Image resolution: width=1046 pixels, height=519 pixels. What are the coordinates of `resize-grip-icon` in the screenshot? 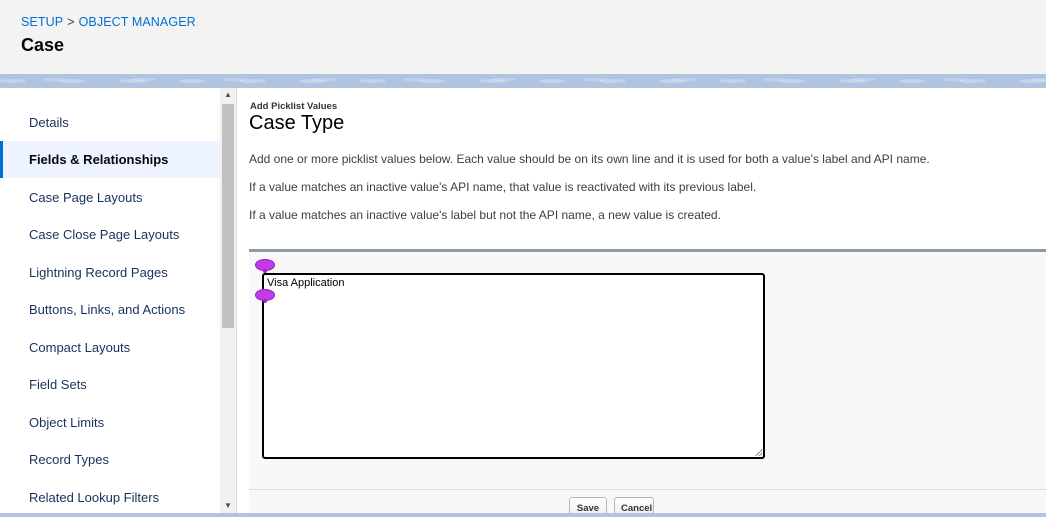 It's located at (758, 452).